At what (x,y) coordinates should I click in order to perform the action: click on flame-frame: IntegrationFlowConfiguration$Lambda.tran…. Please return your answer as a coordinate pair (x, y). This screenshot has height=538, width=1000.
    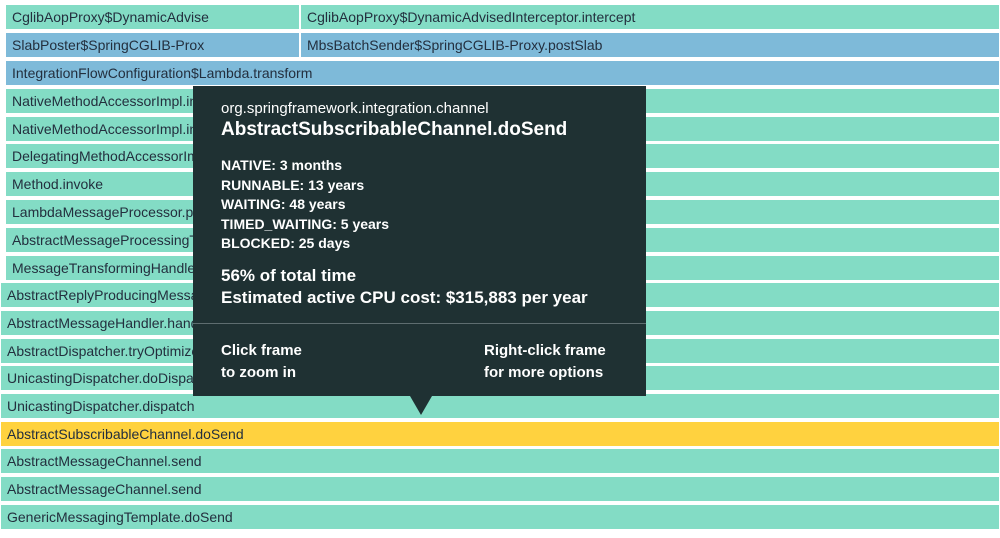
    Looking at the image, I should click on (502, 73).